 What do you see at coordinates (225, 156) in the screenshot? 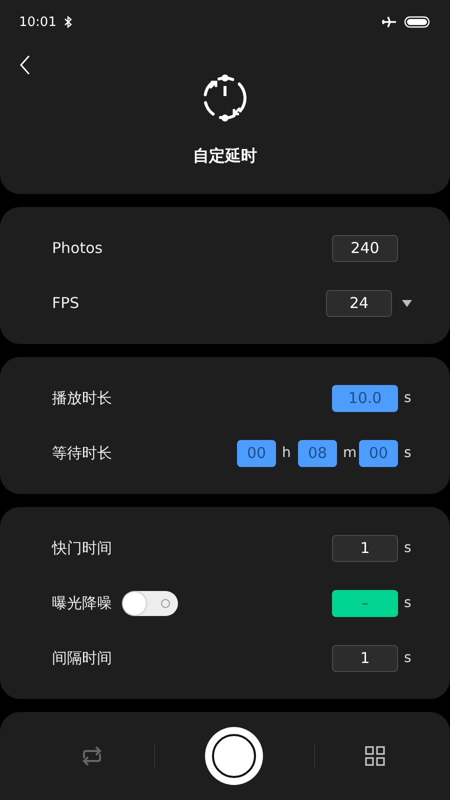
I see `page-title: 自定延时` at bounding box center [225, 156].